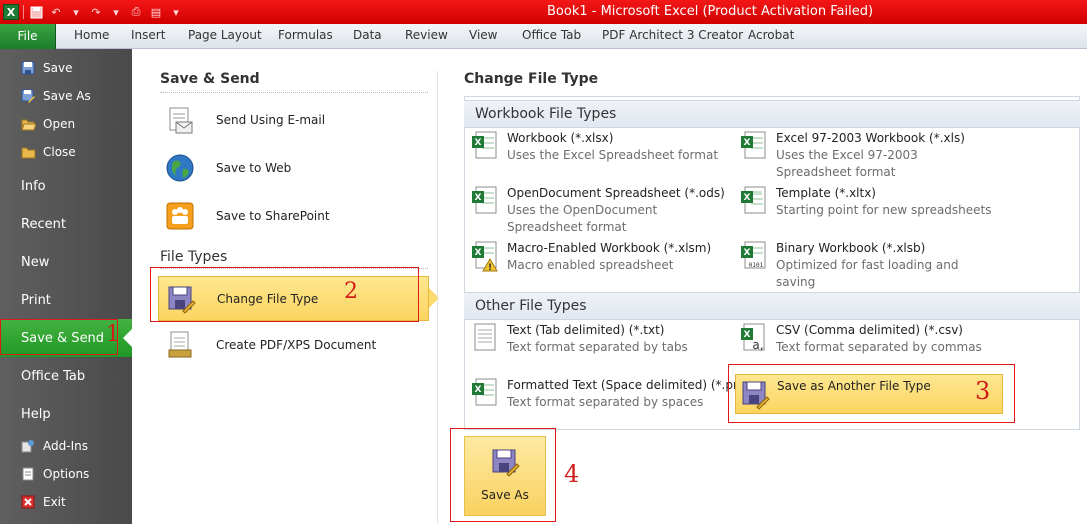 This screenshot has width=1087, height=524. What do you see at coordinates (884, 210) in the screenshot?
I see `file-type-desc: Starting point for new spreadsheets` at bounding box center [884, 210].